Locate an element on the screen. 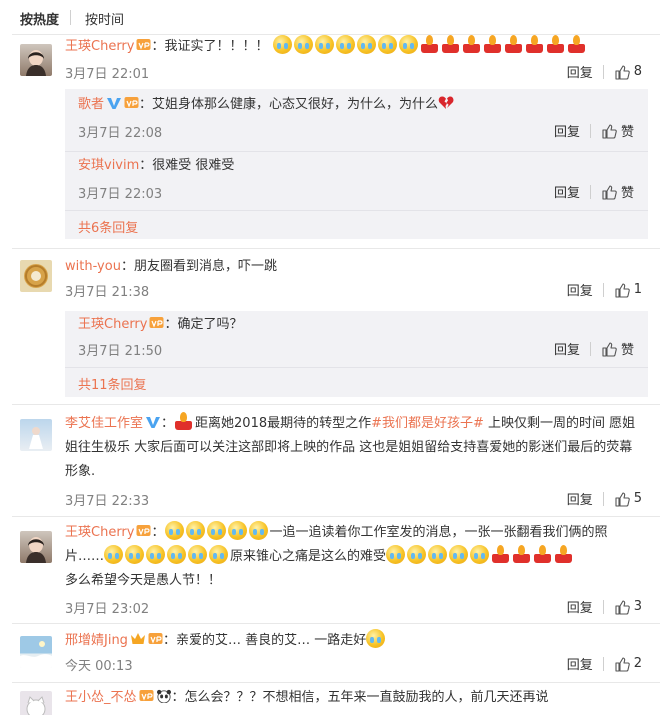  comment-text: 王小怂_不怂 ：怎么会？？？不想相信，五年来一直鼓励我的人，前几天还再说 is located at coordinates (356, 698).